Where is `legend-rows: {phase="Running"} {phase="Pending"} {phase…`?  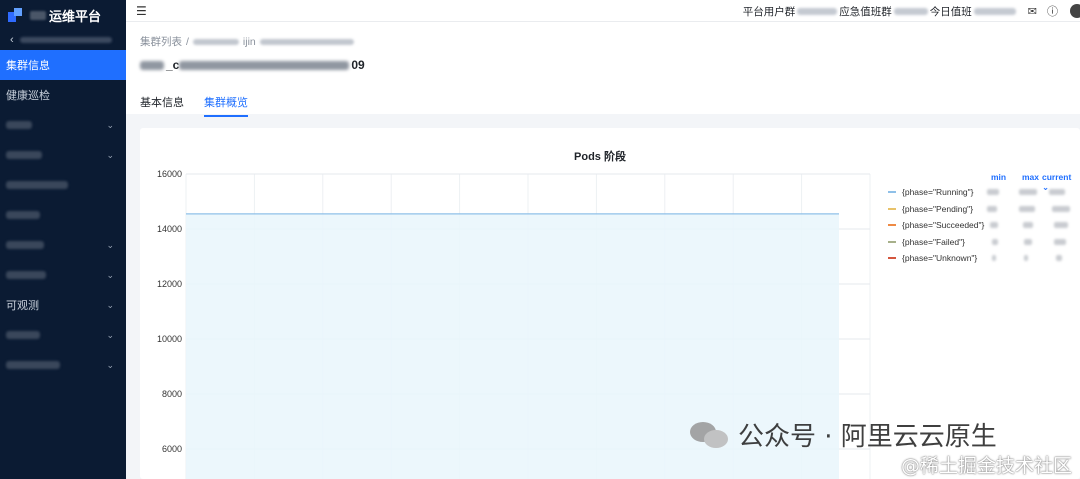
legend-rows: {phase="Running"} {phase="Pending"} {phase… is located at coordinates (982, 225).